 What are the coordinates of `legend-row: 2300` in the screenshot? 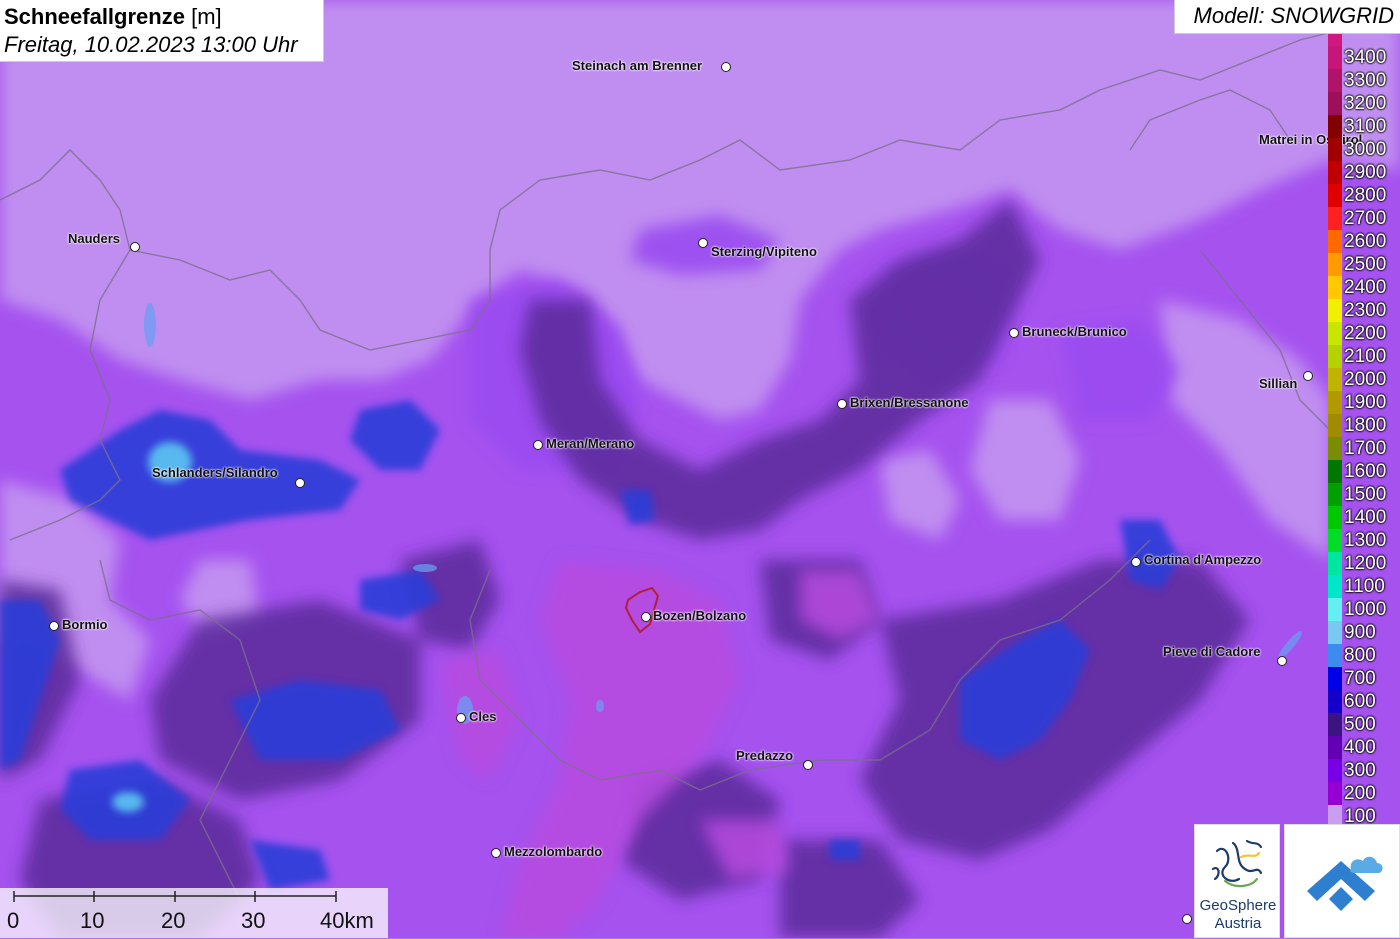 It's located at (1364, 310).